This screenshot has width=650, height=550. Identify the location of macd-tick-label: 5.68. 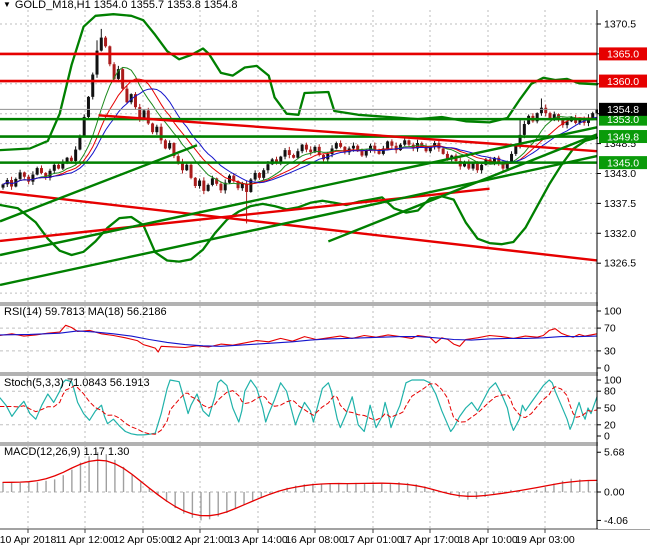
(614, 453).